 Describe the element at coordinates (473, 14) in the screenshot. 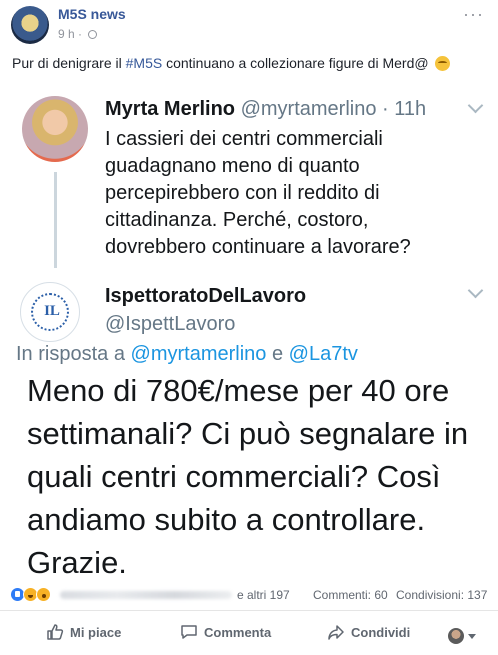

I see `more-dots-icon: ···` at that location.